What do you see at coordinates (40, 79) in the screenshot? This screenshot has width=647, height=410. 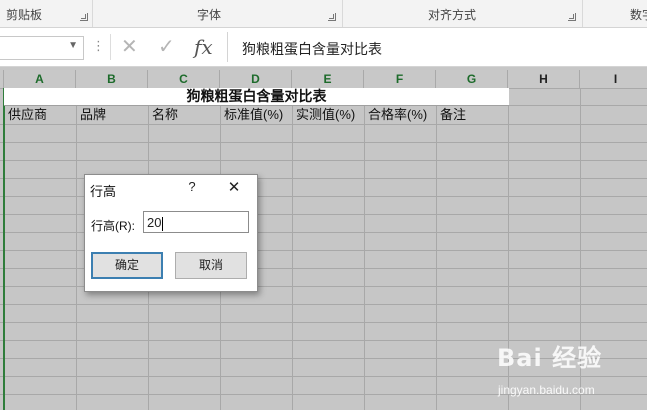 I see `column-header: A` at bounding box center [40, 79].